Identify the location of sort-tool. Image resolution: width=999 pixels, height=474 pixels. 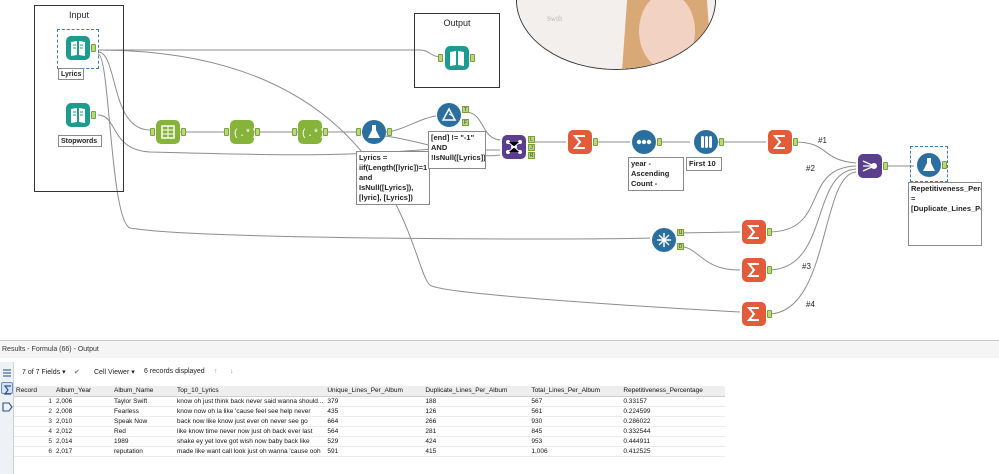
(644, 142).